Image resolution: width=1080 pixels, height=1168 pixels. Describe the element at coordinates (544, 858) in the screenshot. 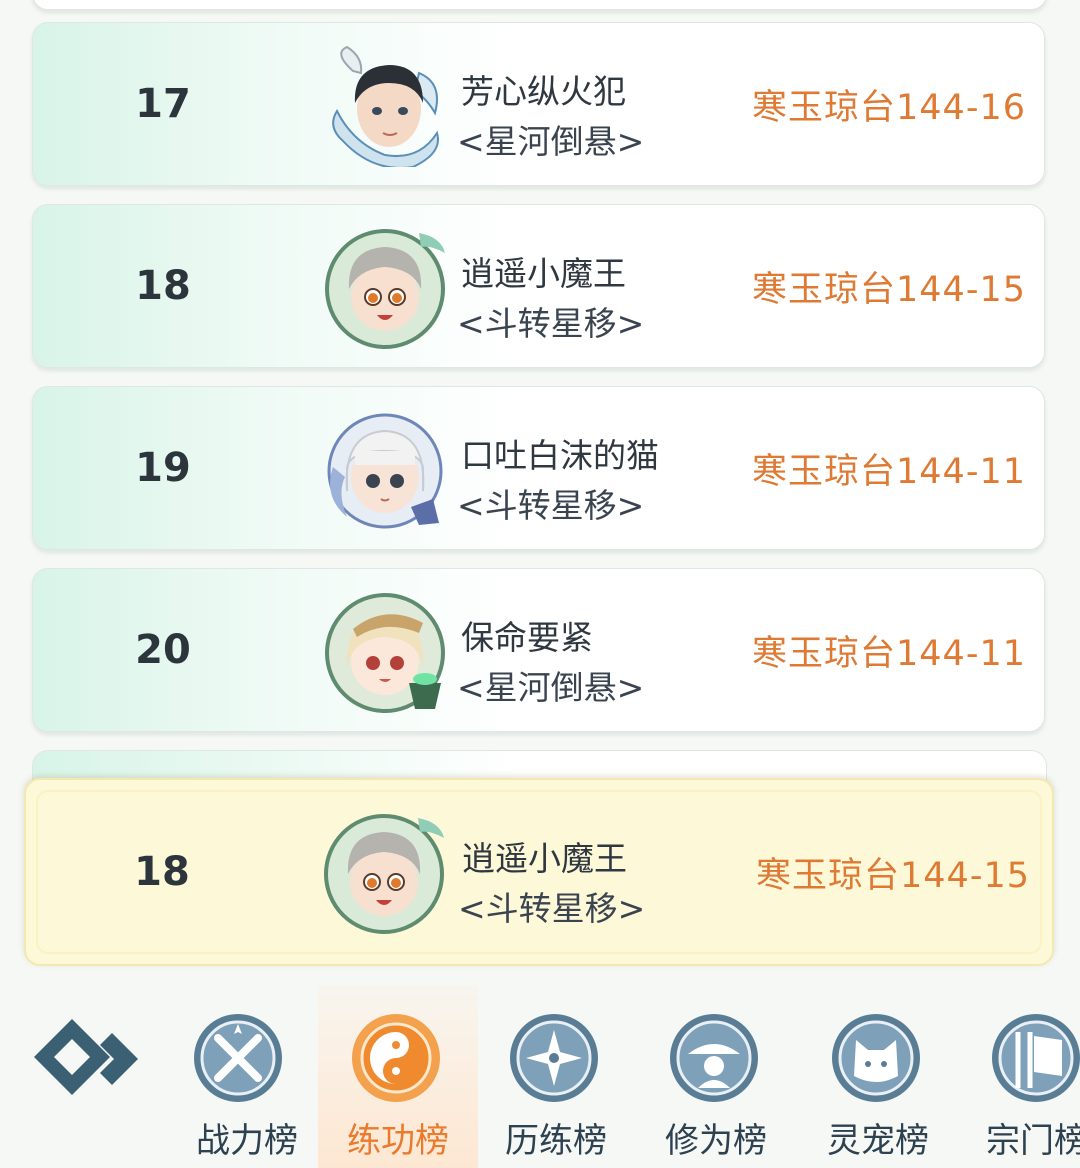

I see `my-player-name: 逍遥小魔王` at that location.